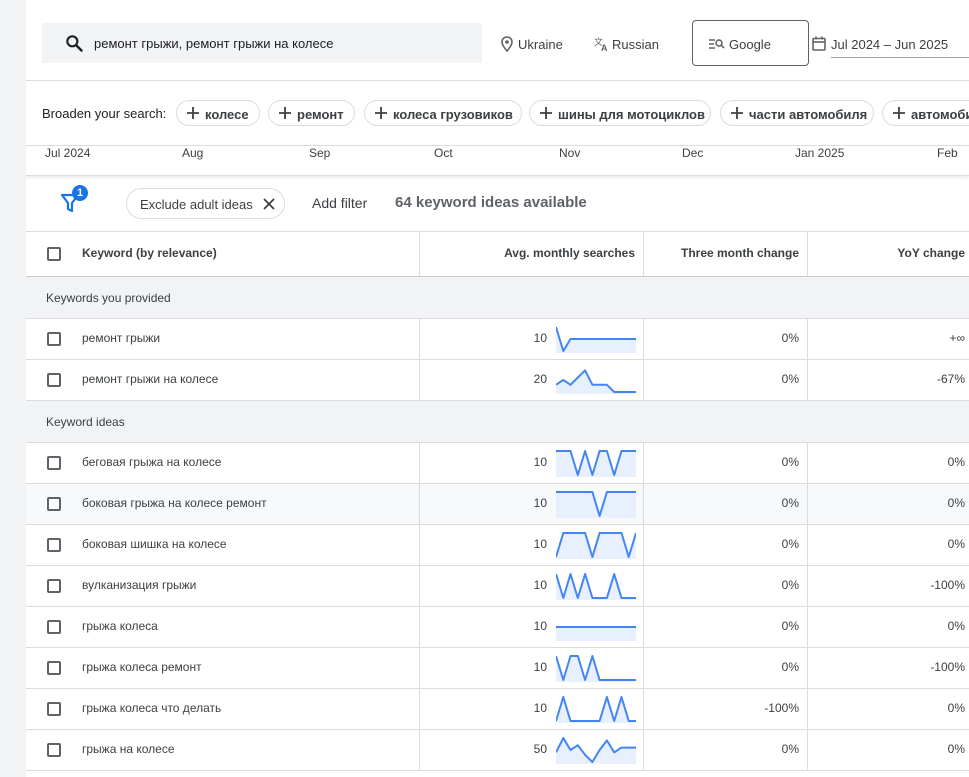 The width and height of the screenshot is (969, 777). What do you see at coordinates (497, 586) in the screenshot?
I see `table-row: вулканизация грыжи 10 0% -100%` at bounding box center [497, 586].